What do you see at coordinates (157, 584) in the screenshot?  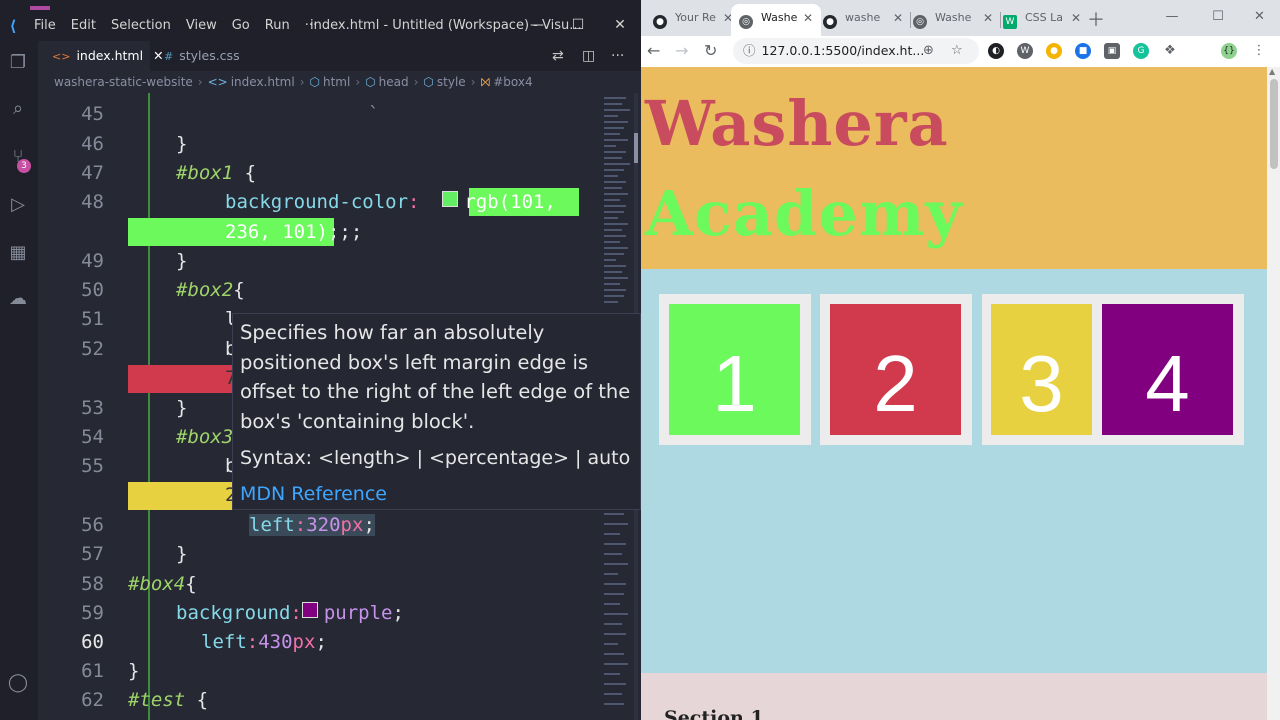 I see `selector-box4: #box4` at bounding box center [157, 584].